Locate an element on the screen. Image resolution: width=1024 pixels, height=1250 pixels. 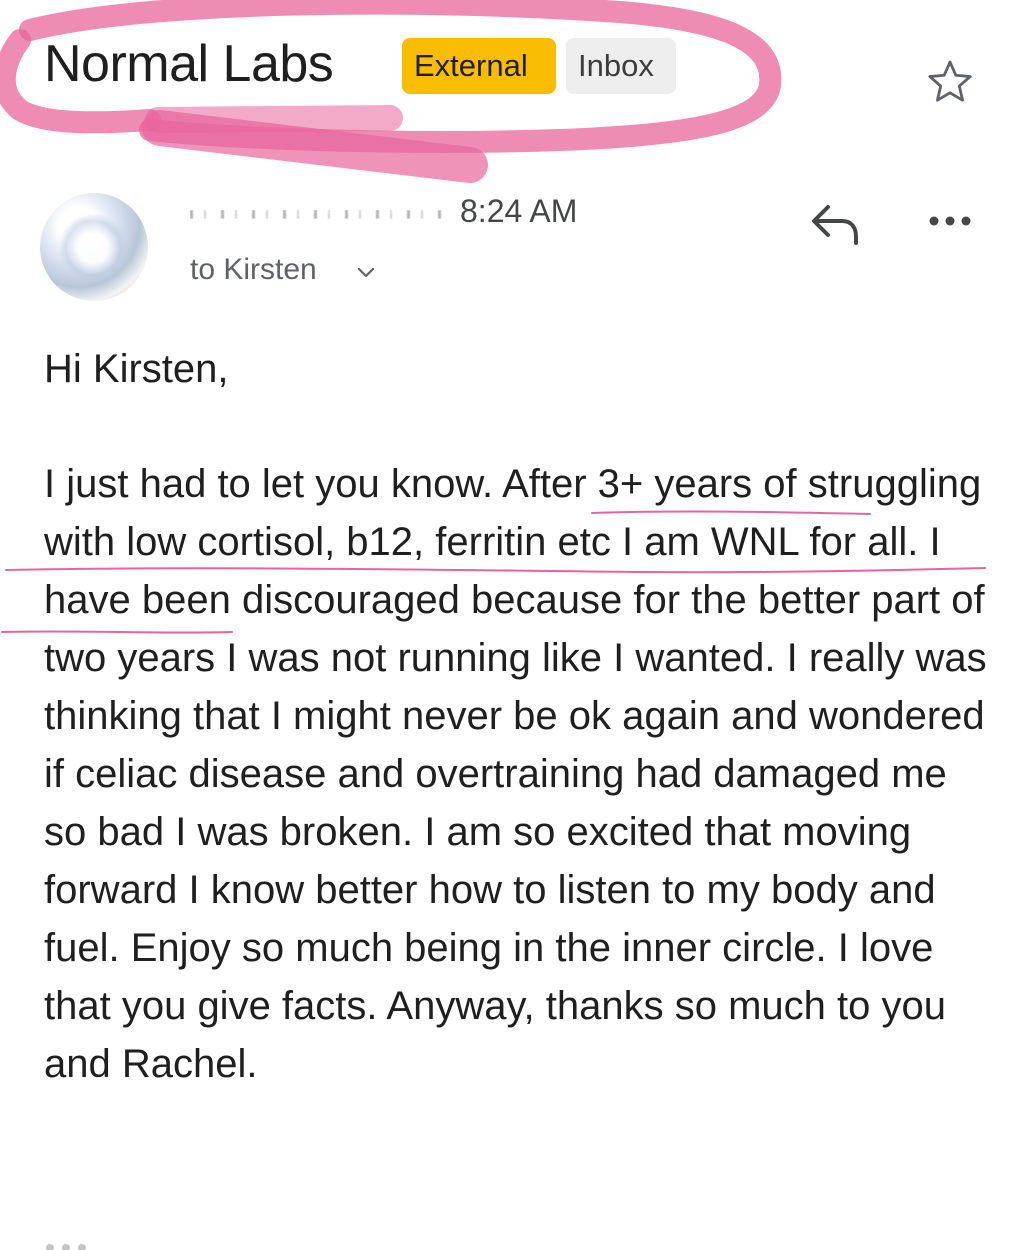
recipient-line: to Kirsten is located at coordinates (253, 270).